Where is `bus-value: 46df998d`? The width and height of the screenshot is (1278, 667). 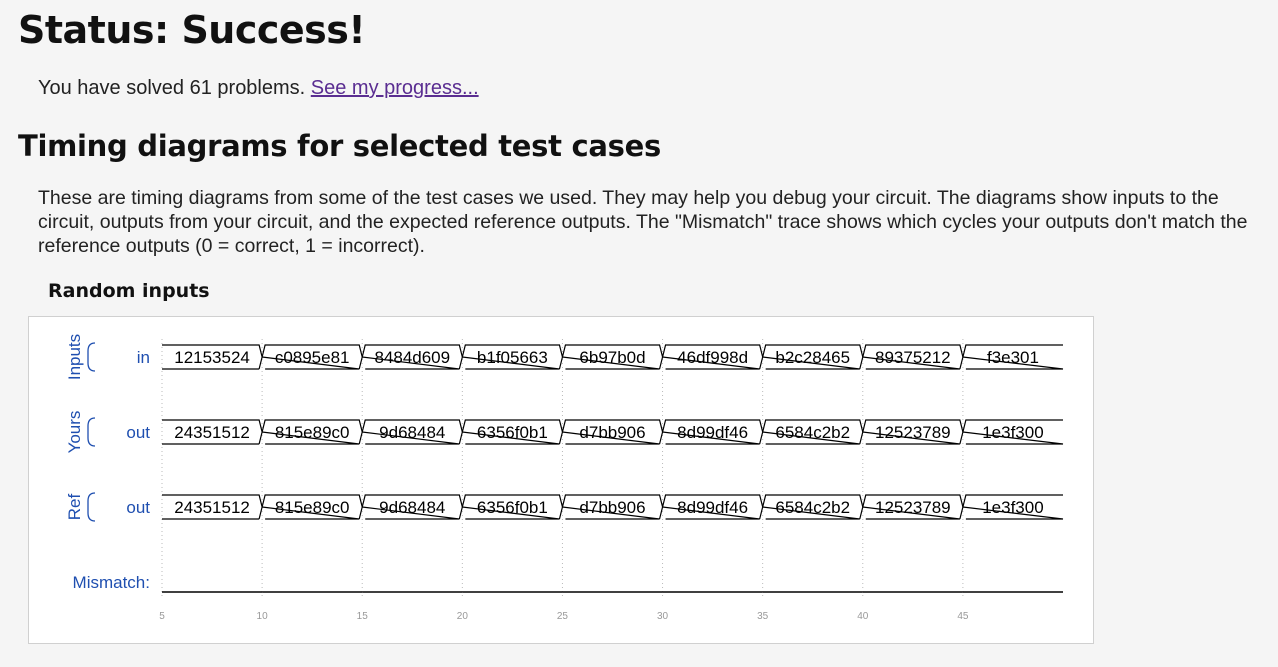 bus-value: 46df998d is located at coordinates (712, 357).